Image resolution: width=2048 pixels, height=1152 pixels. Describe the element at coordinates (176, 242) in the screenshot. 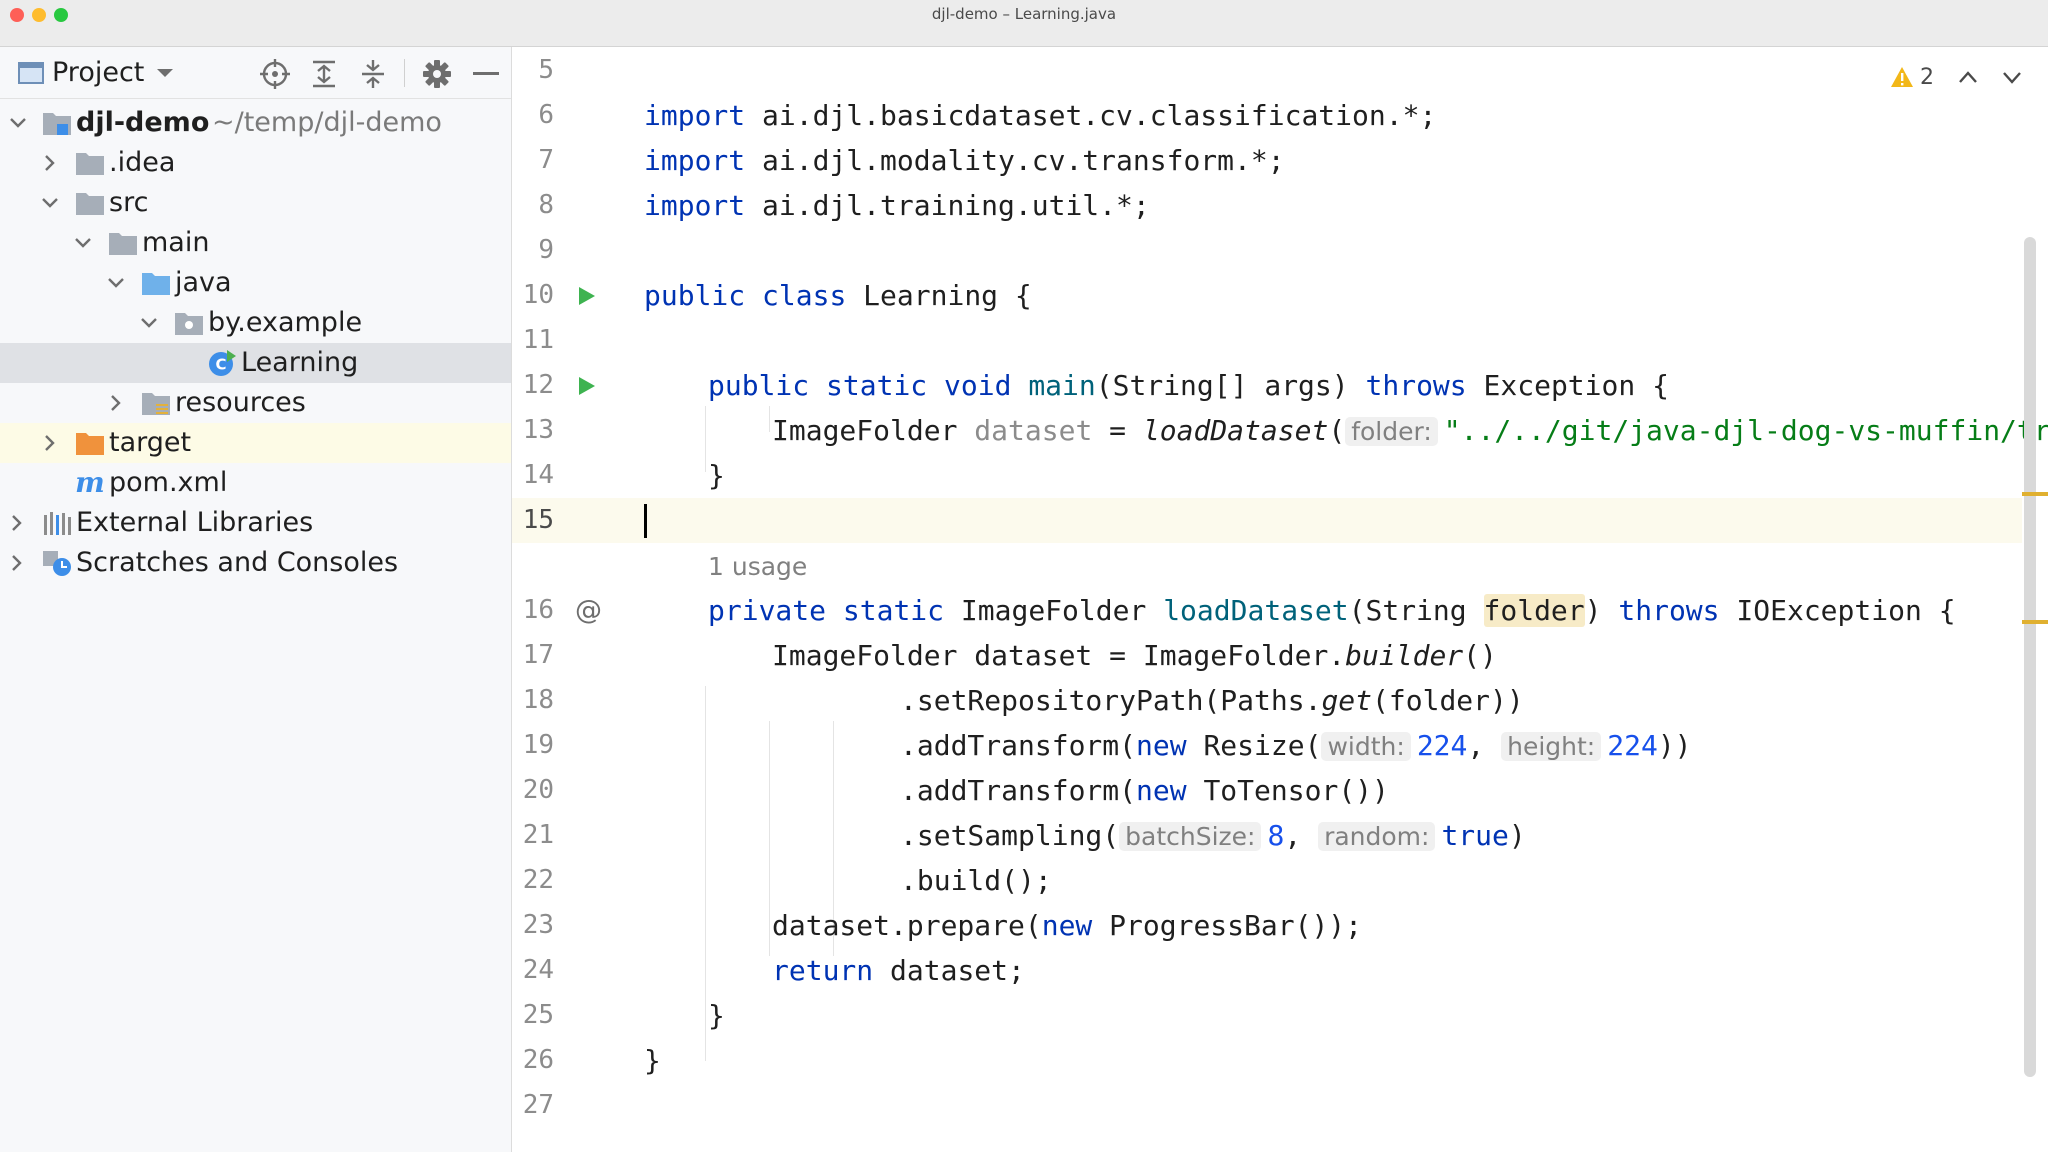

I see `tree-label: main` at that location.